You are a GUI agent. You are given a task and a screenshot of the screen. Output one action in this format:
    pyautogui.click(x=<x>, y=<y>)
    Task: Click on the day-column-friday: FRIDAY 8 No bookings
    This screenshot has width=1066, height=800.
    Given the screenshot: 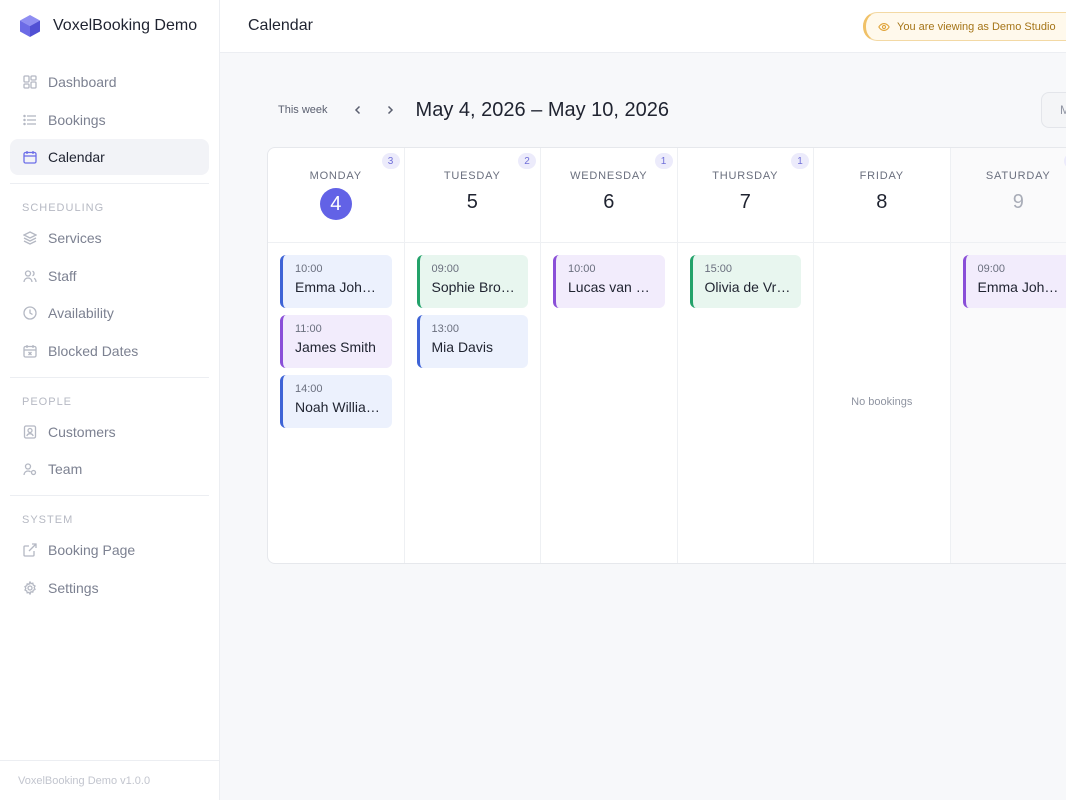 What is the action you would take?
    pyautogui.click(x=882, y=355)
    